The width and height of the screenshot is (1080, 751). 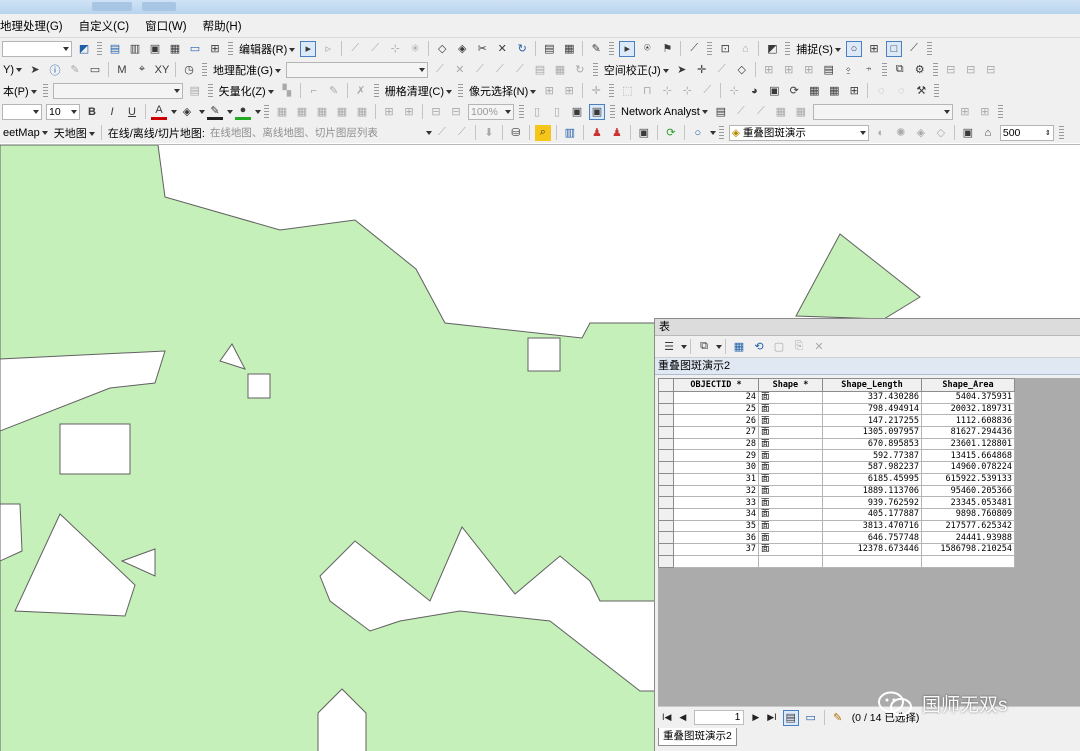 What do you see at coordinates (166, 26) in the screenshot?
I see `menu-window: 窗口(W)` at bounding box center [166, 26].